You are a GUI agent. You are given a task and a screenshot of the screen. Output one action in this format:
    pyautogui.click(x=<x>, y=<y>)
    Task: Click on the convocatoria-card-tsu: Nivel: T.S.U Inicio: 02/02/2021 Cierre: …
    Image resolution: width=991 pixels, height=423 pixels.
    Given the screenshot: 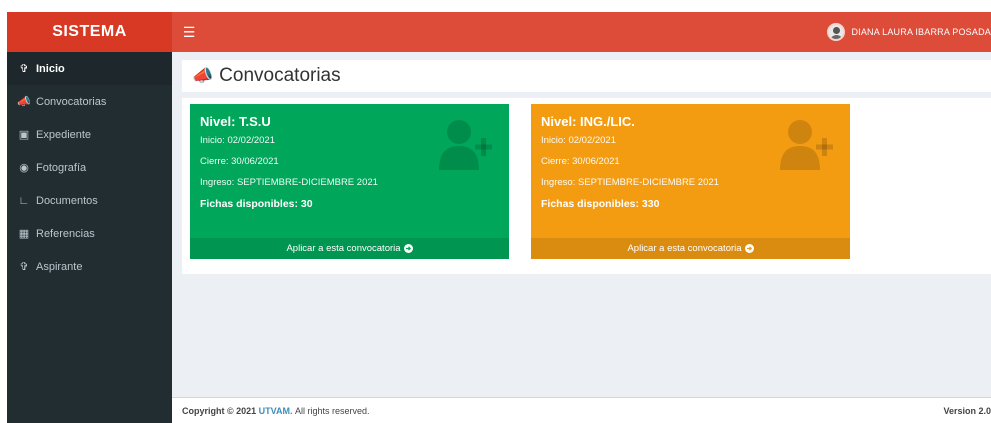 What is the action you would take?
    pyautogui.click(x=349, y=181)
    